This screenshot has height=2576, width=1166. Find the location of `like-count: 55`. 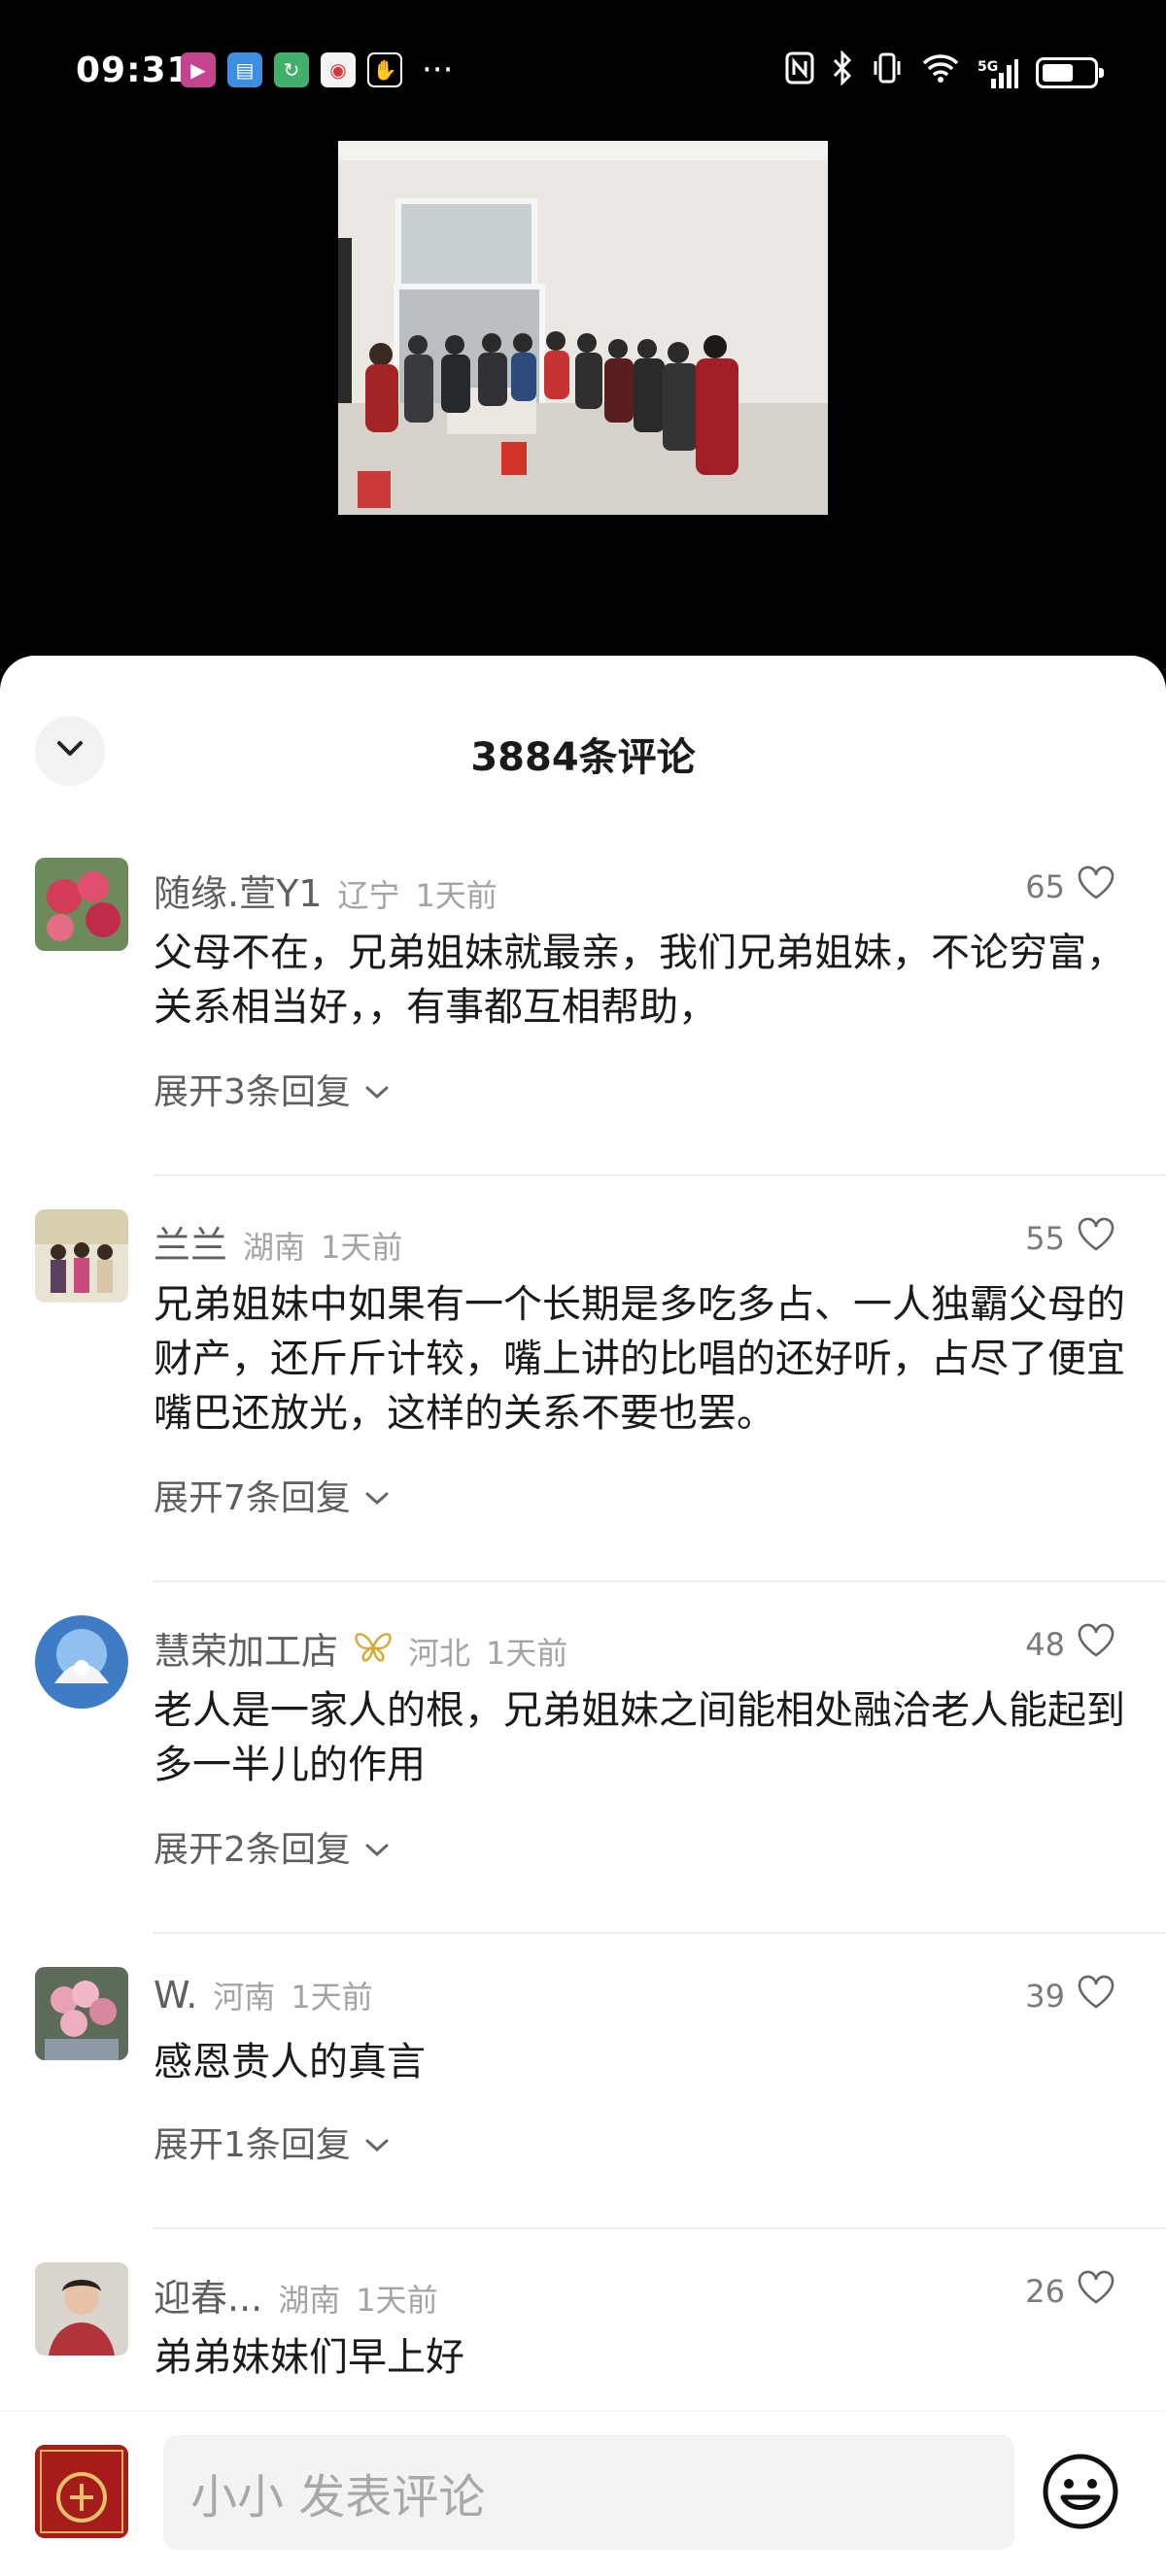

like-count: 55 is located at coordinates (1045, 1238).